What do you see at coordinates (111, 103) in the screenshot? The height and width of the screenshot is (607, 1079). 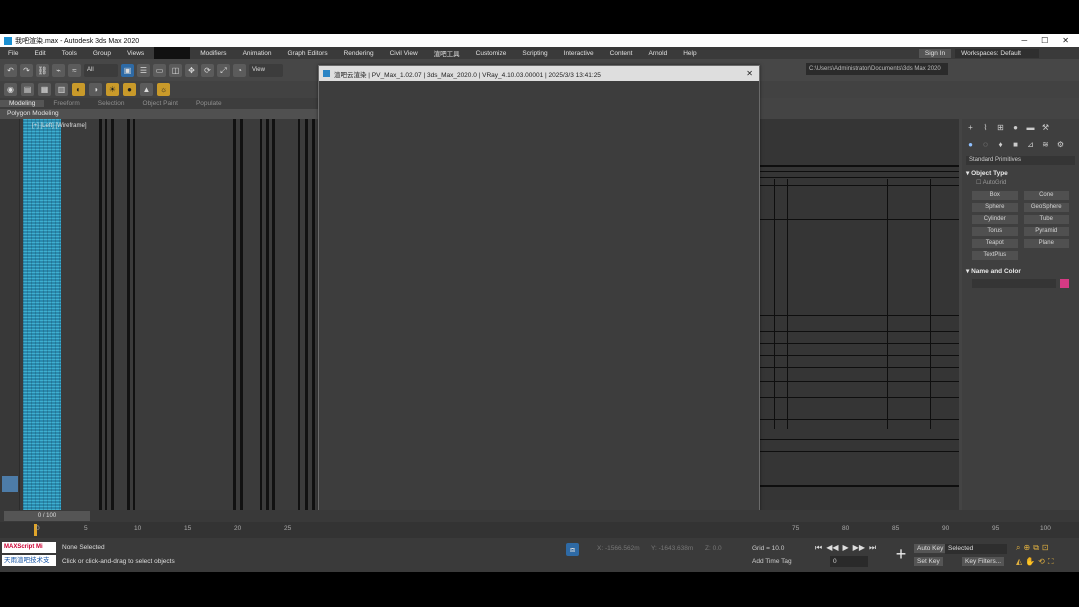 I see `ribbon-tab-selection: Selection` at bounding box center [111, 103].